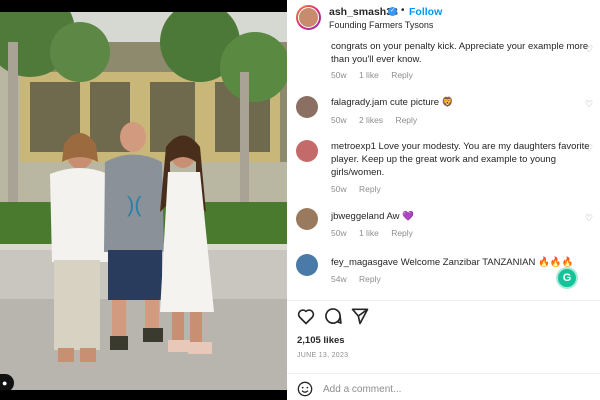  What do you see at coordinates (487, 262) in the screenshot?
I see `comment-text: Welcome Zanzibar TANZANIAN 🔥🔥🔥` at bounding box center [487, 262].